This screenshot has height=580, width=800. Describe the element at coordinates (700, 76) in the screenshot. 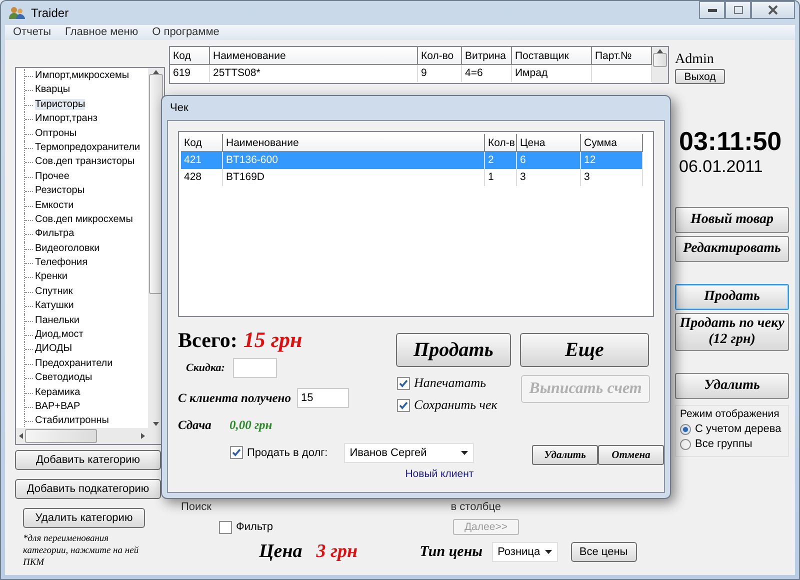

I see `logout-button: Выход` at that location.